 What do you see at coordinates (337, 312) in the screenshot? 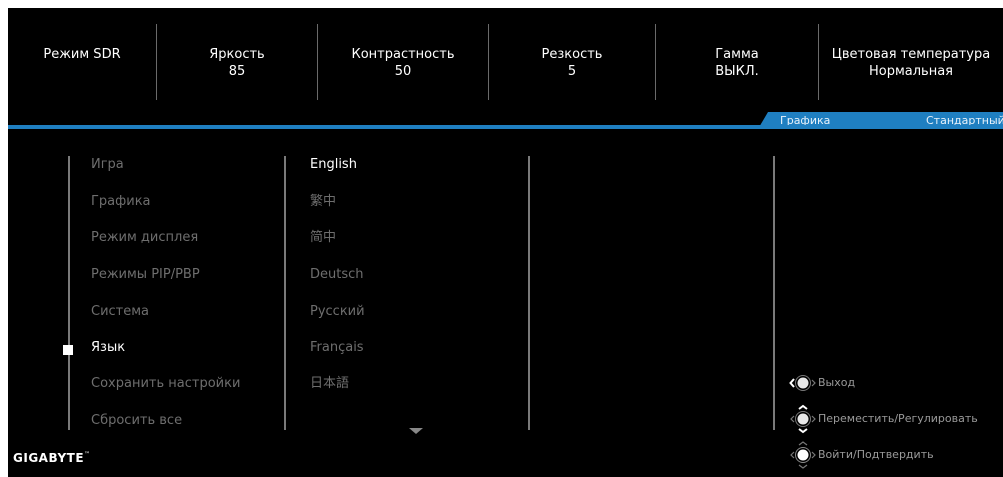
I see `language-option-russian: Русский` at bounding box center [337, 312].